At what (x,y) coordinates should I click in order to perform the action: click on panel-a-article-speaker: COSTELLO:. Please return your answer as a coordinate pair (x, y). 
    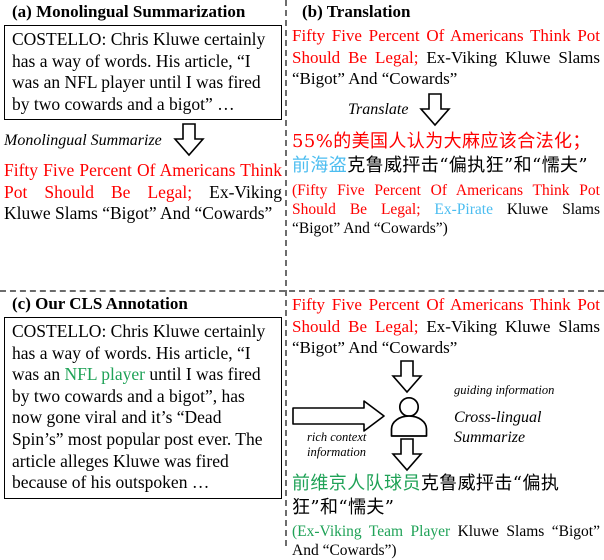
    Looking at the image, I should click on (59, 39).